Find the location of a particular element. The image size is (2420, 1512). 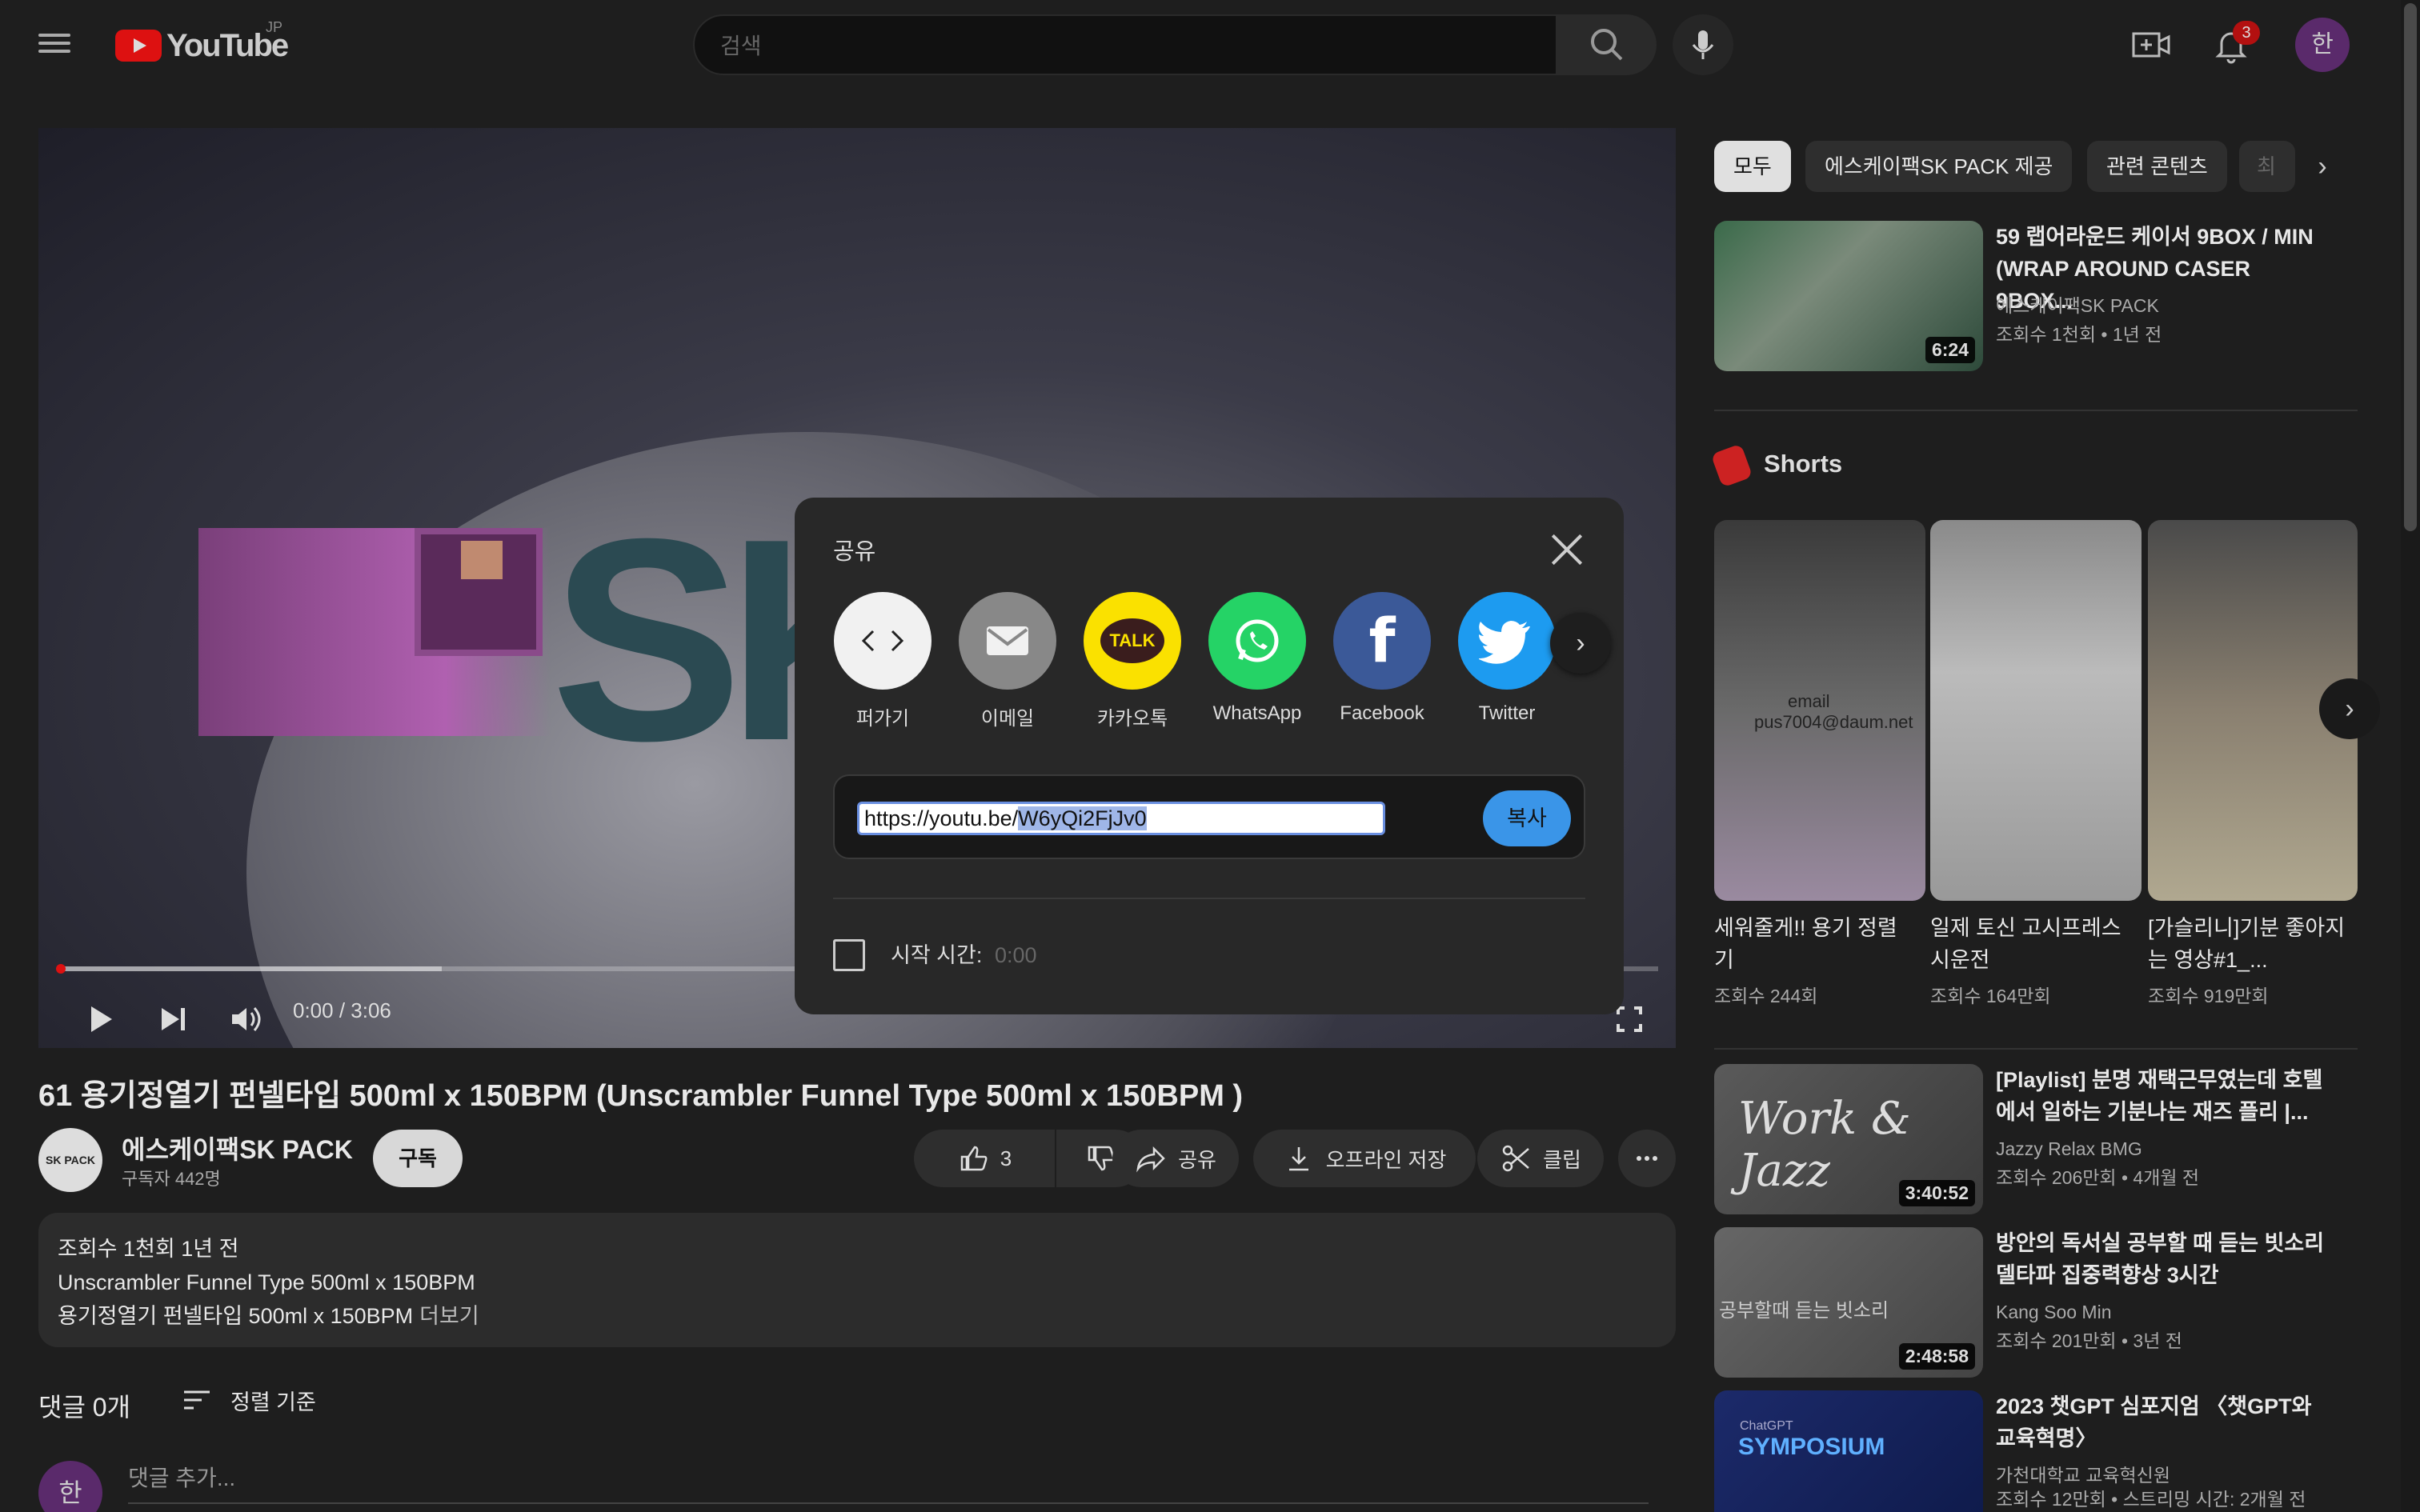

sort-comments-button: 정렬 기준 is located at coordinates (248, 1400).